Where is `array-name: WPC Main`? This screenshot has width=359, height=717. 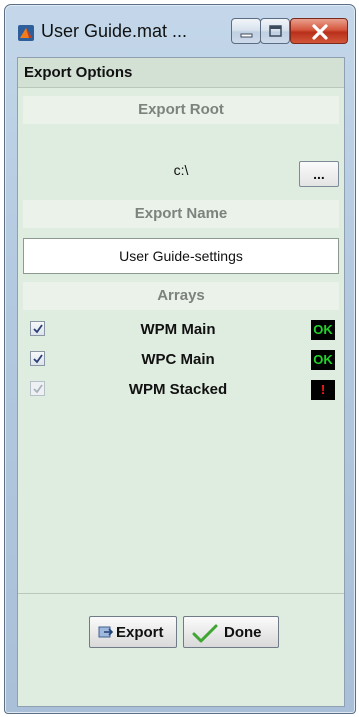 array-name: WPC Main is located at coordinates (178, 359).